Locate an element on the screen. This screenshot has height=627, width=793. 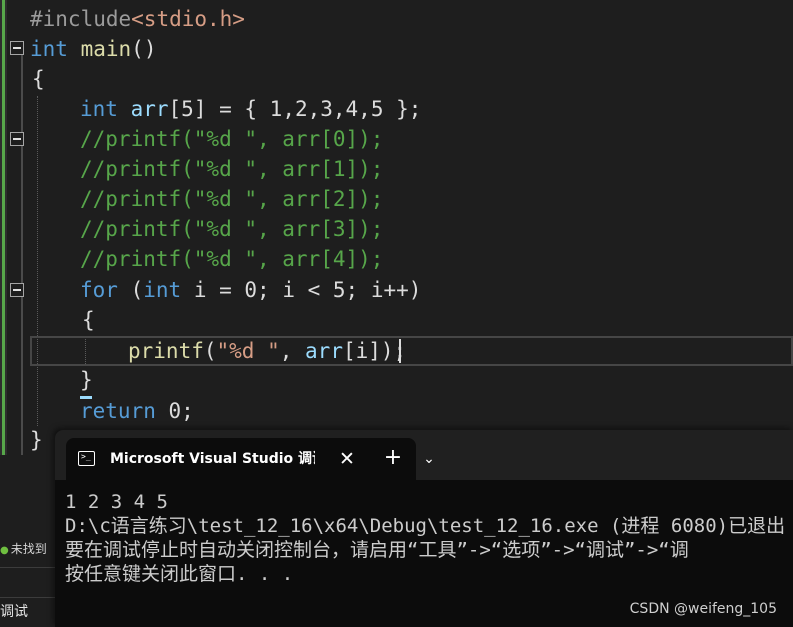
text-caret is located at coordinates (400, 351).